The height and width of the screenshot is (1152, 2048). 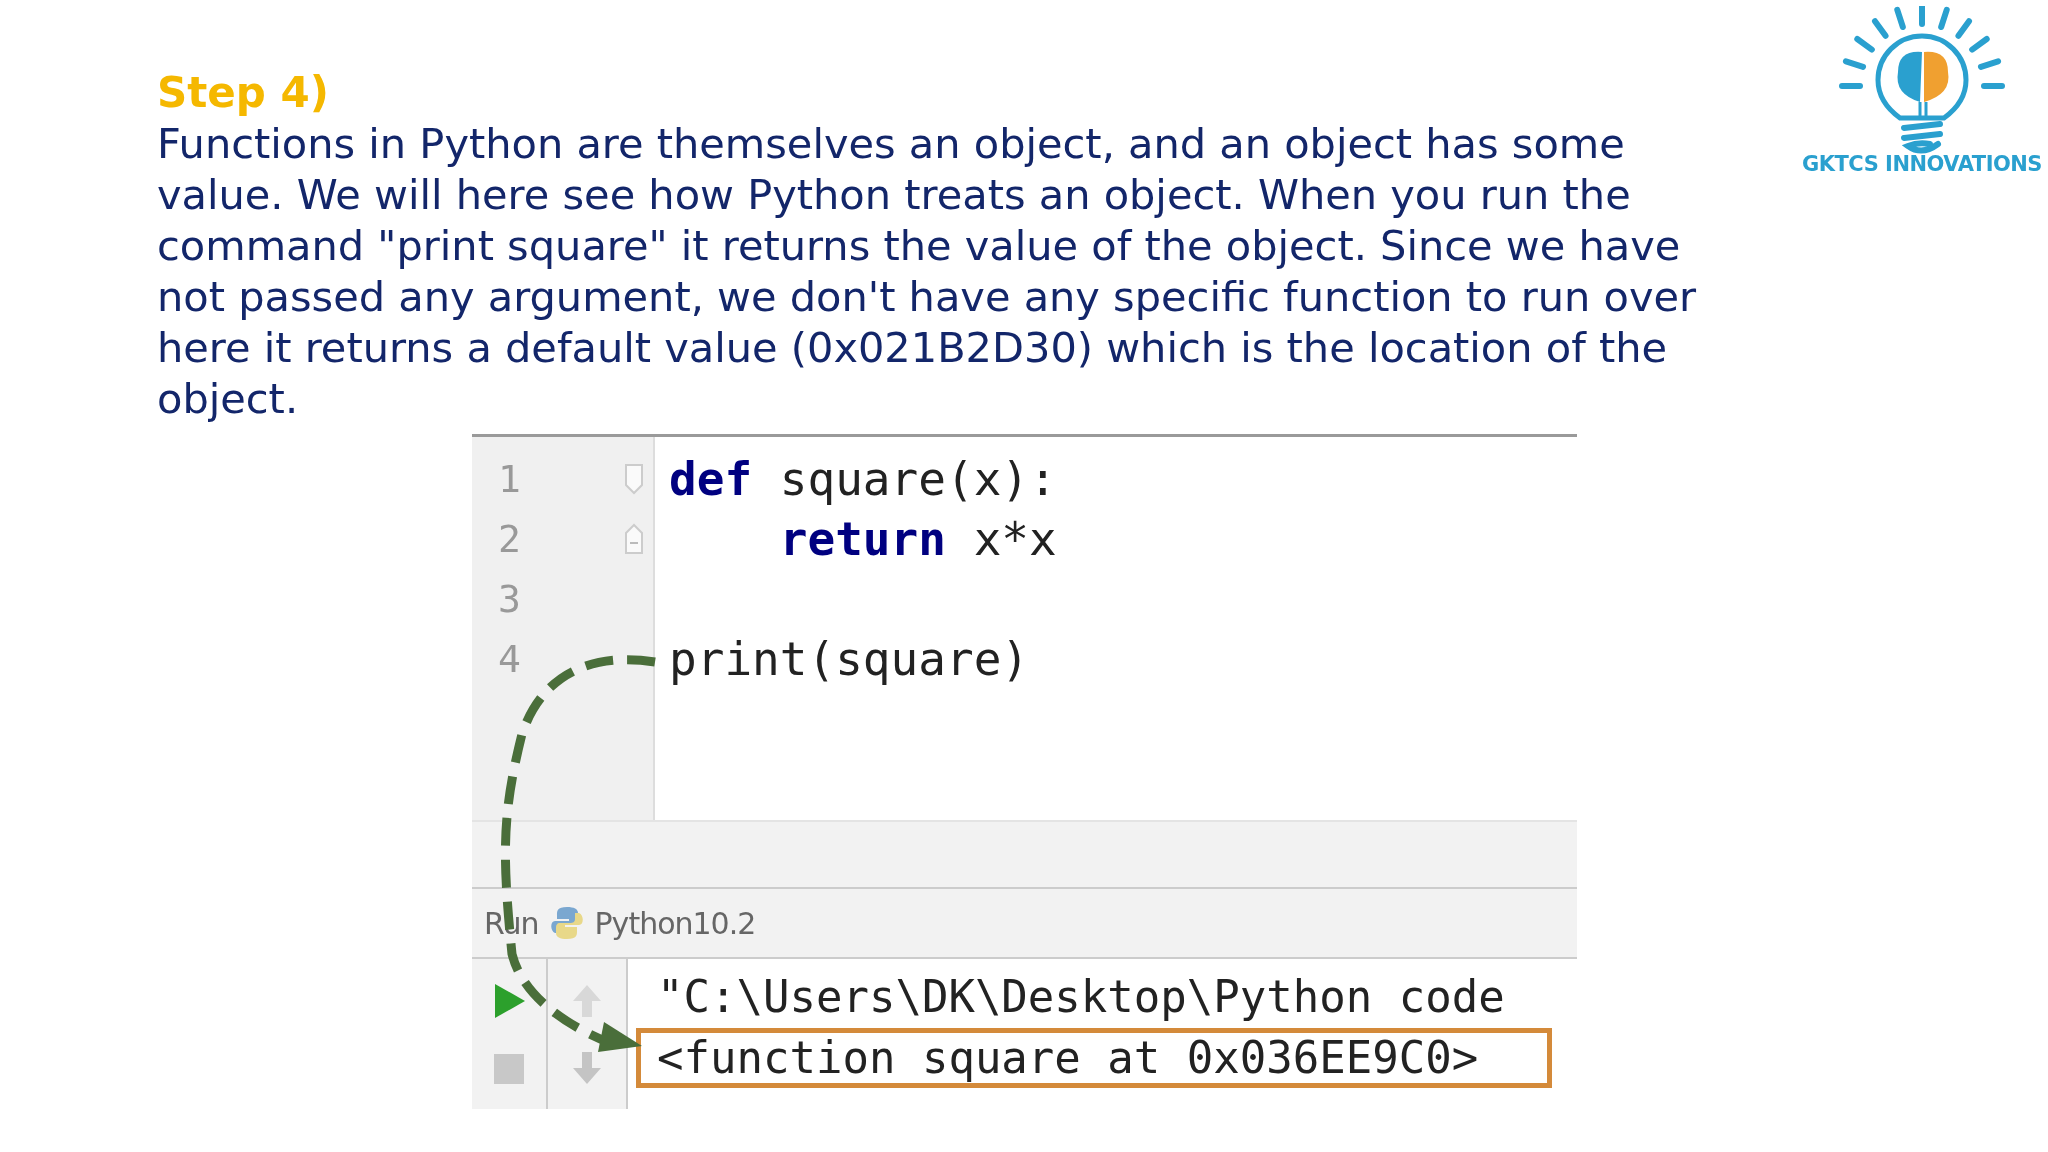 I want to click on line-number: 1, so click(x=509, y=479).